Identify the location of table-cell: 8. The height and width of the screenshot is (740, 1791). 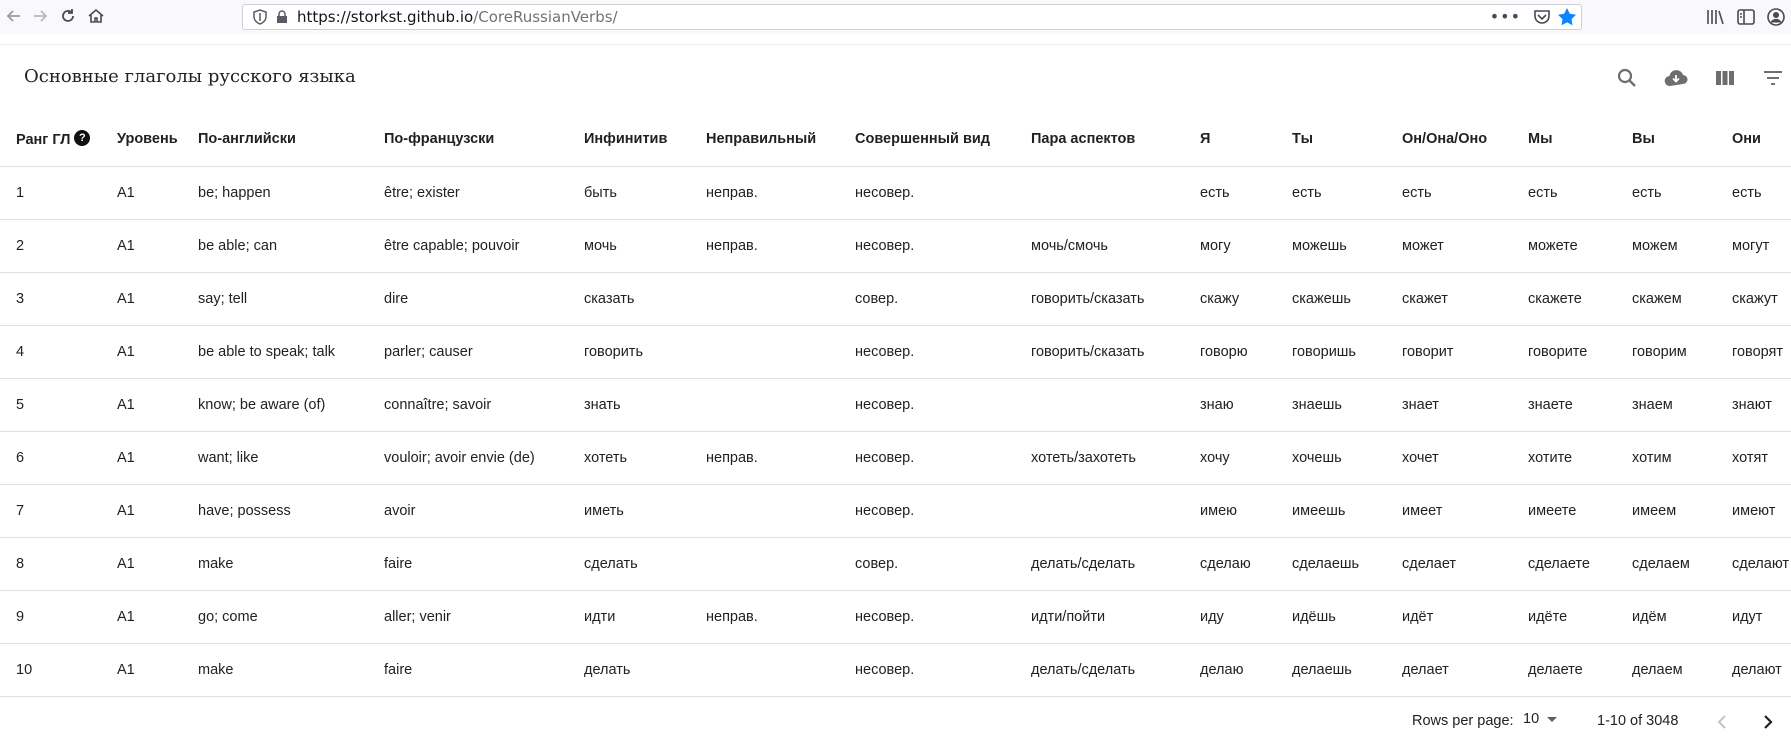
(50, 564).